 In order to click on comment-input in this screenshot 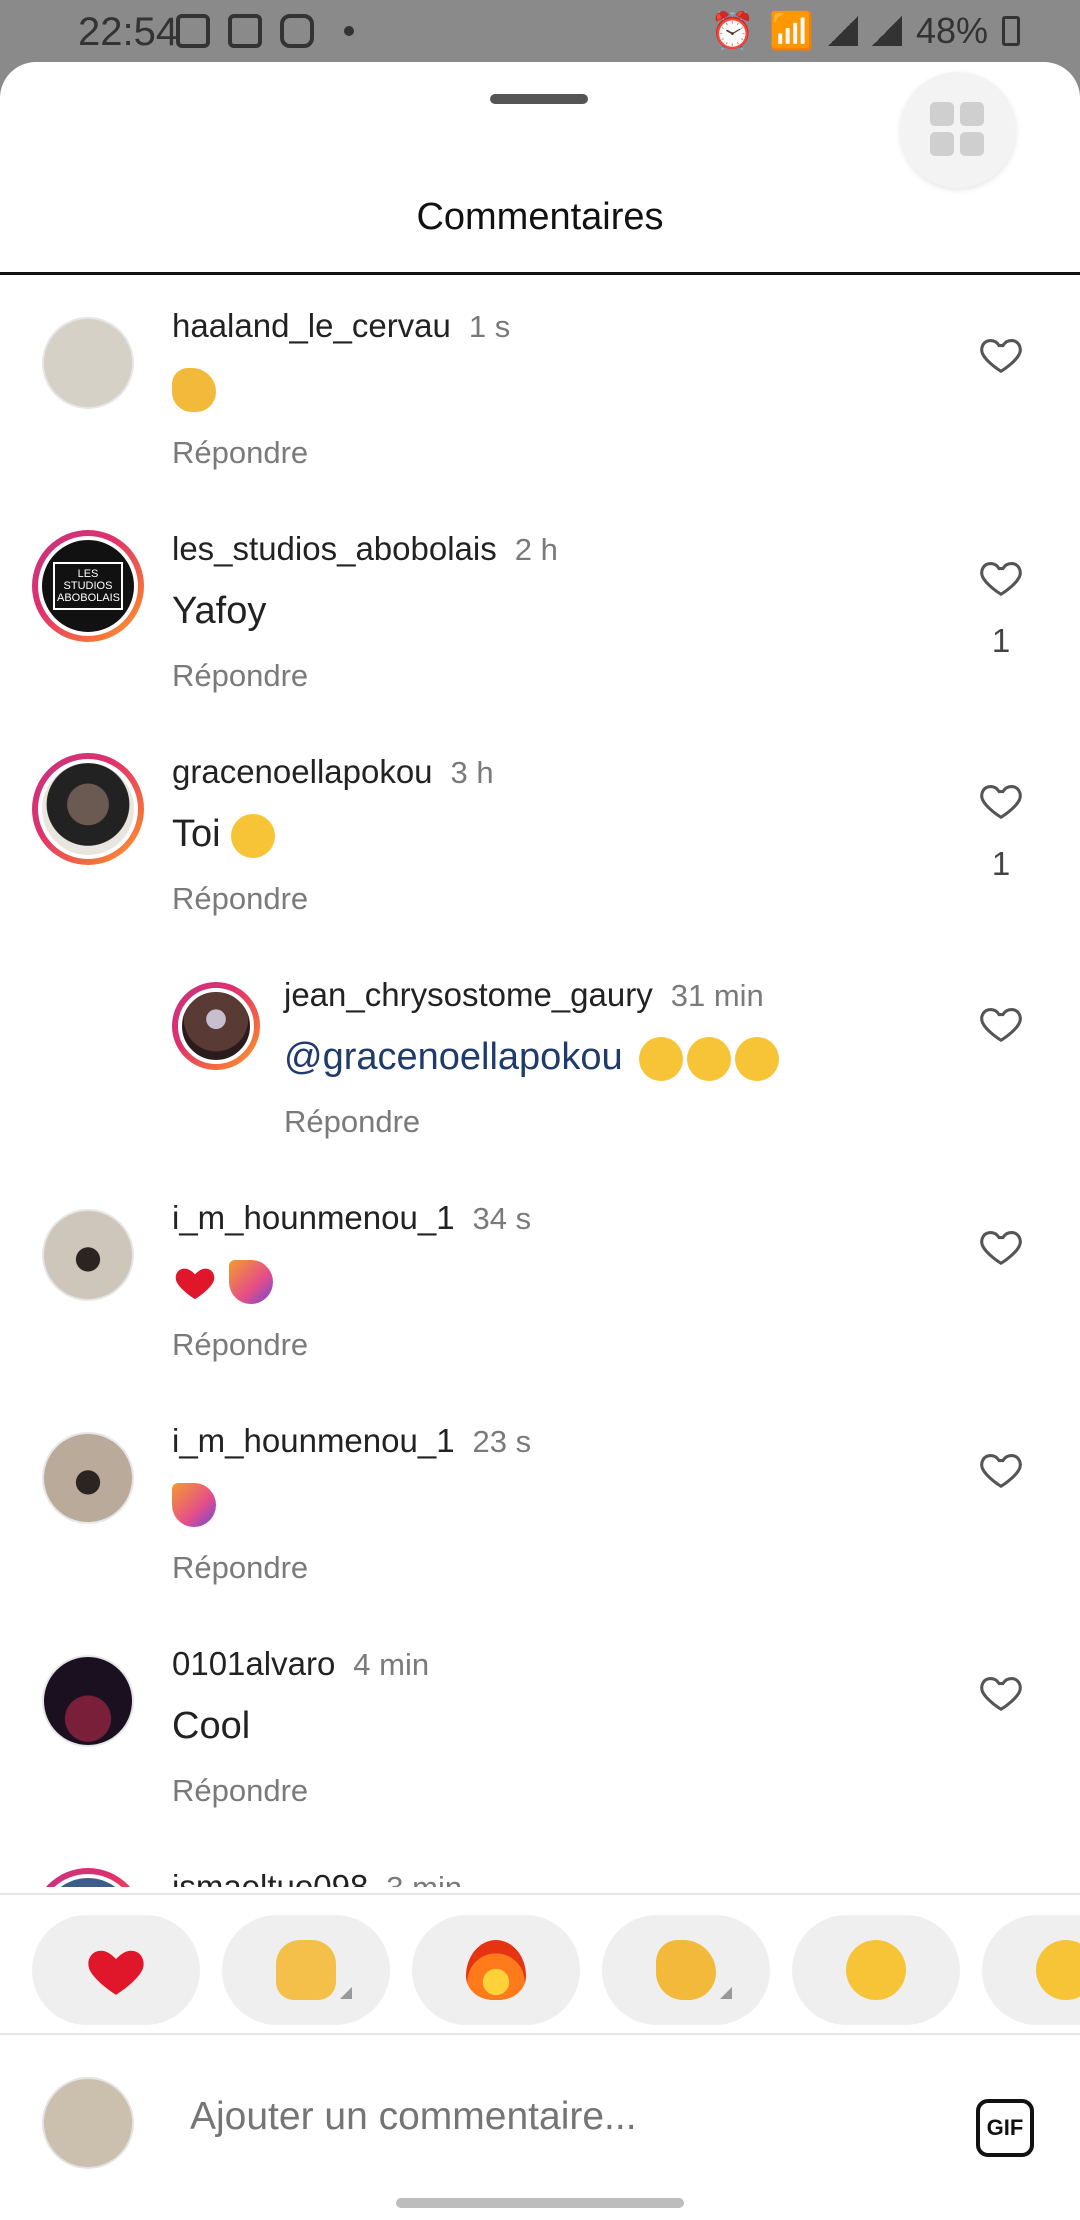, I will do `click(550, 2117)`.